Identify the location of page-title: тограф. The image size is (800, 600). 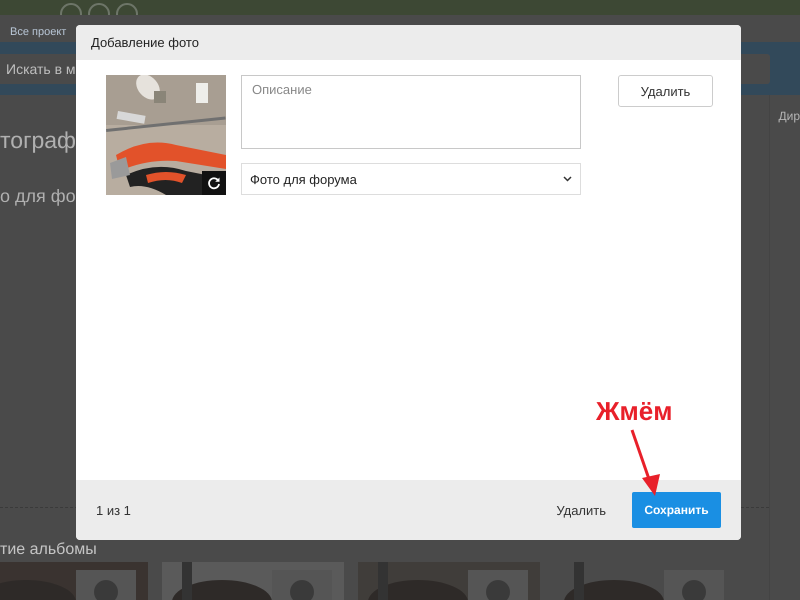
(38, 140).